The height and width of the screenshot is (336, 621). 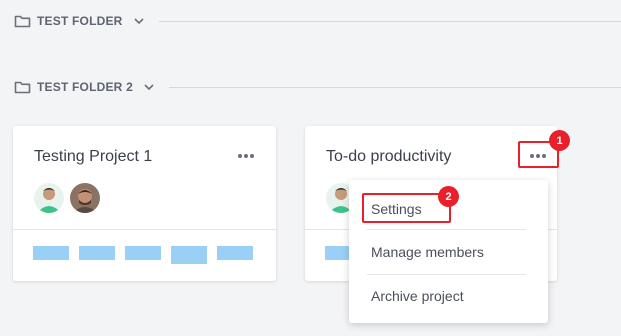 What do you see at coordinates (417, 296) in the screenshot?
I see `menu-item-archive-project: Archive project` at bounding box center [417, 296].